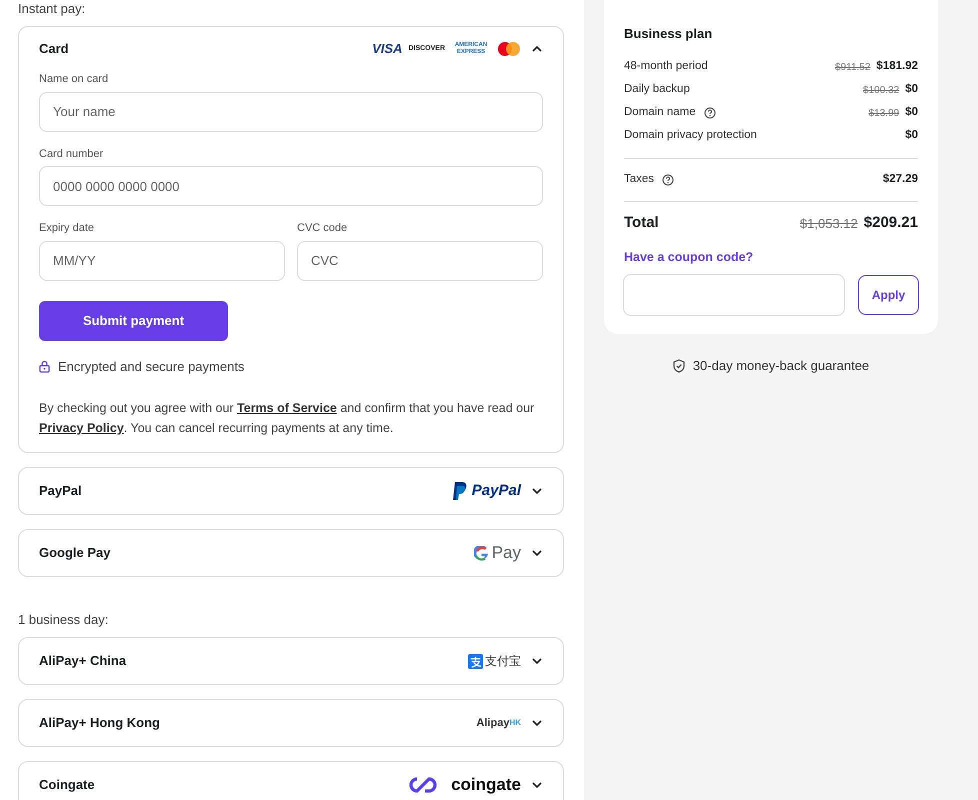  I want to click on input-field: Your name, so click(291, 112).